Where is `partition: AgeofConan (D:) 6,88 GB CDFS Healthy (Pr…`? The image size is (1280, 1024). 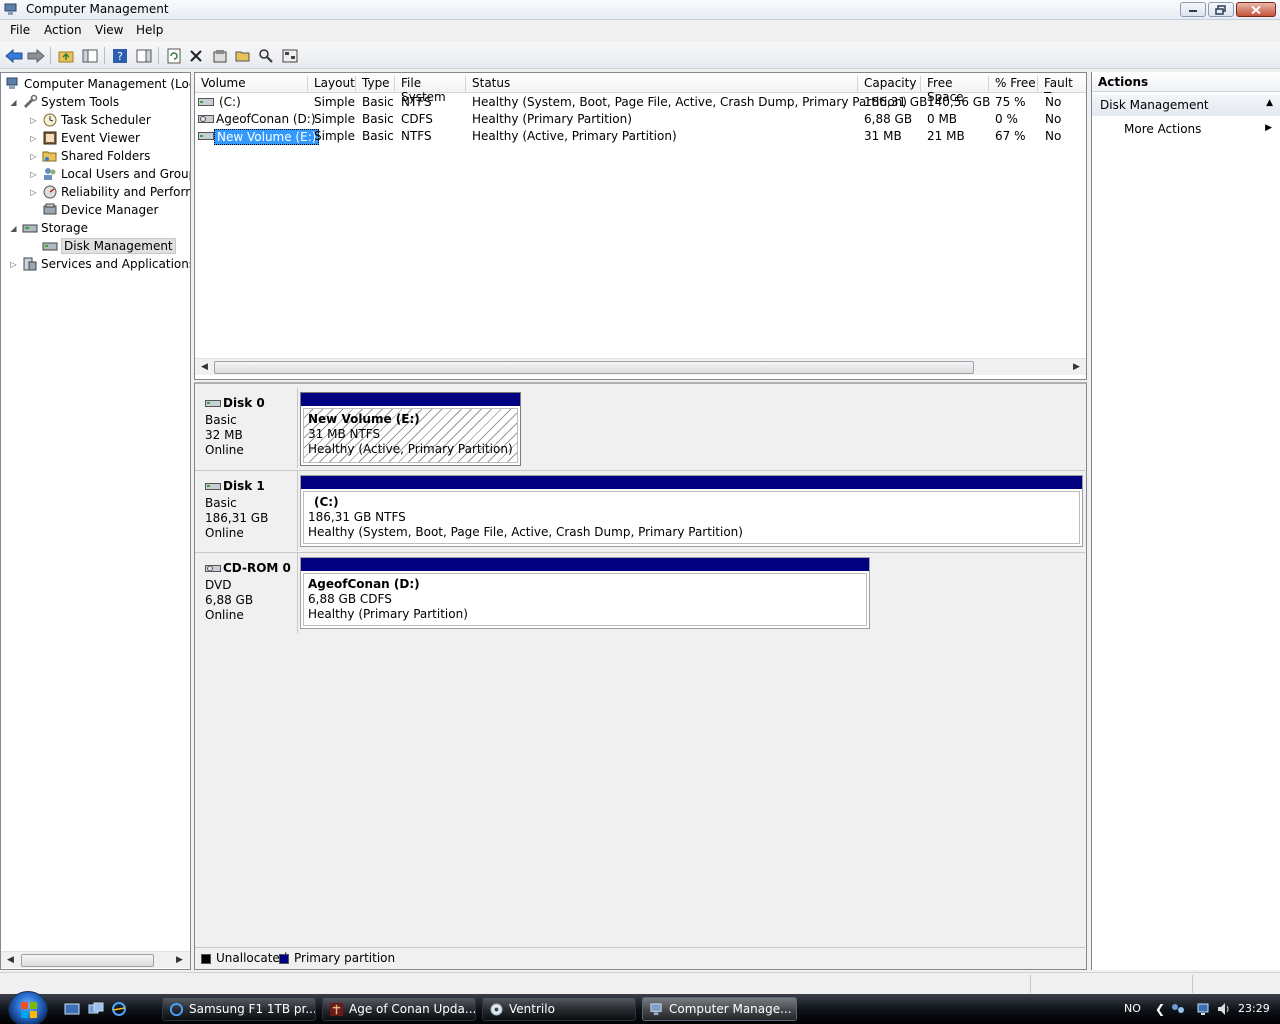
partition: AgeofConan (D:) 6,88 GB CDFS Healthy (Pr… is located at coordinates (585, 593).